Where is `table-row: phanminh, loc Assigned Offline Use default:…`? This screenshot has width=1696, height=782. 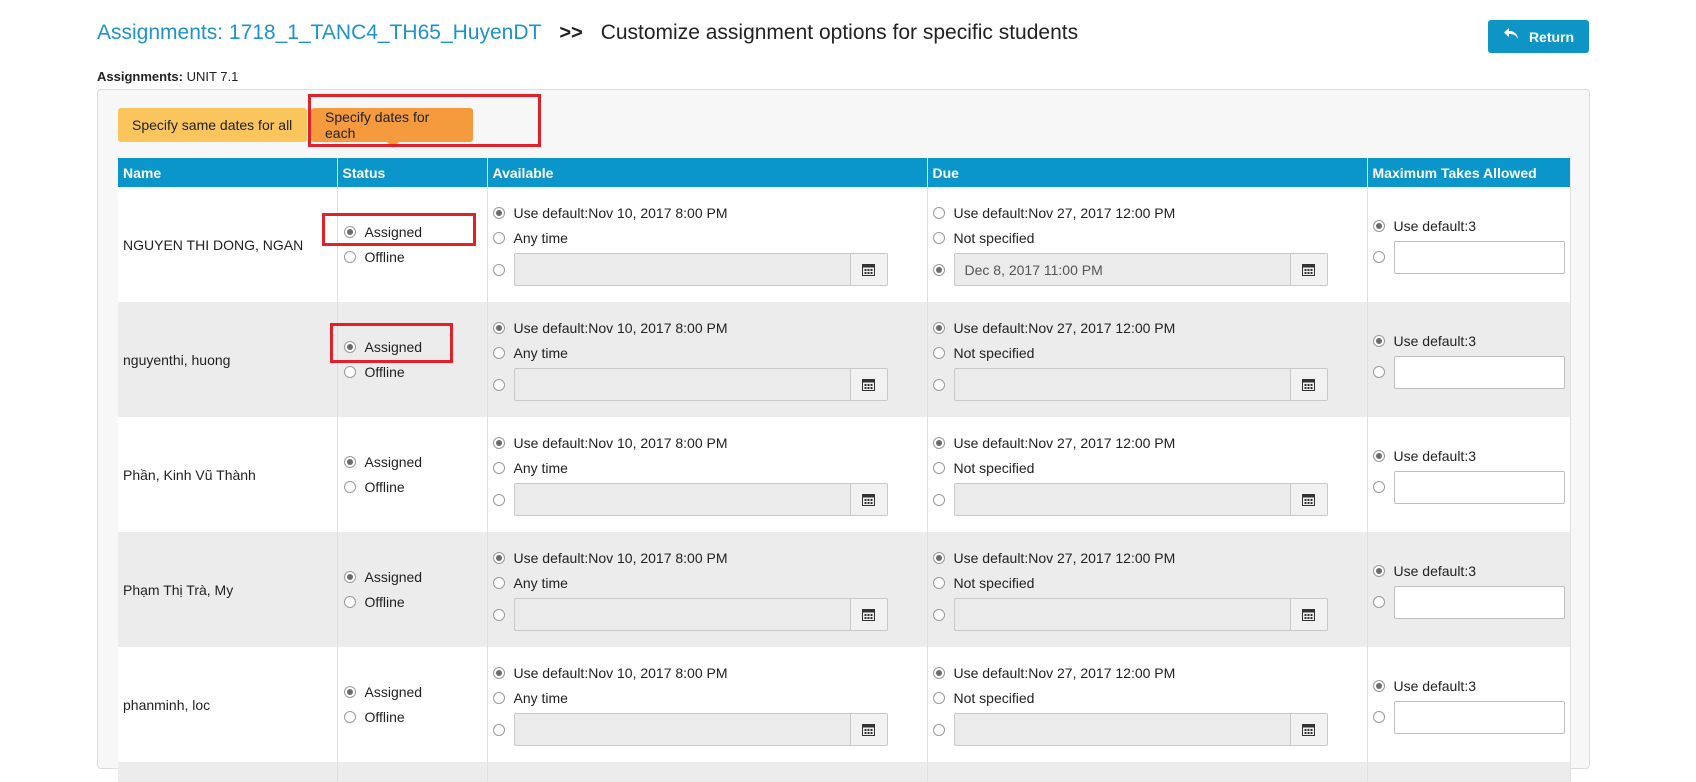
table-row: phanminh, loc Assigned Offline Use default:… is located at coordinates (844, 704).